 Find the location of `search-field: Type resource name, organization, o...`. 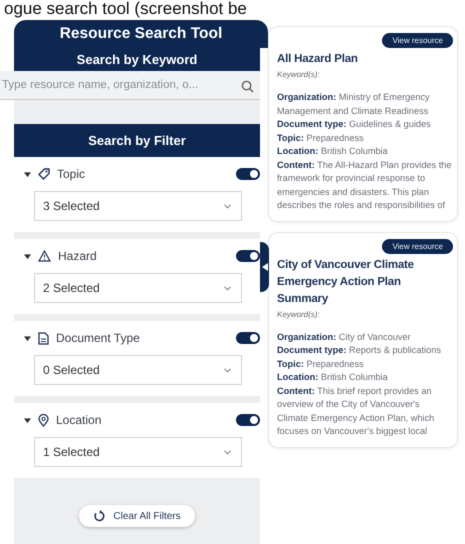

search-field: Type resource name, organization, o... is located at coordinates (130, 85).